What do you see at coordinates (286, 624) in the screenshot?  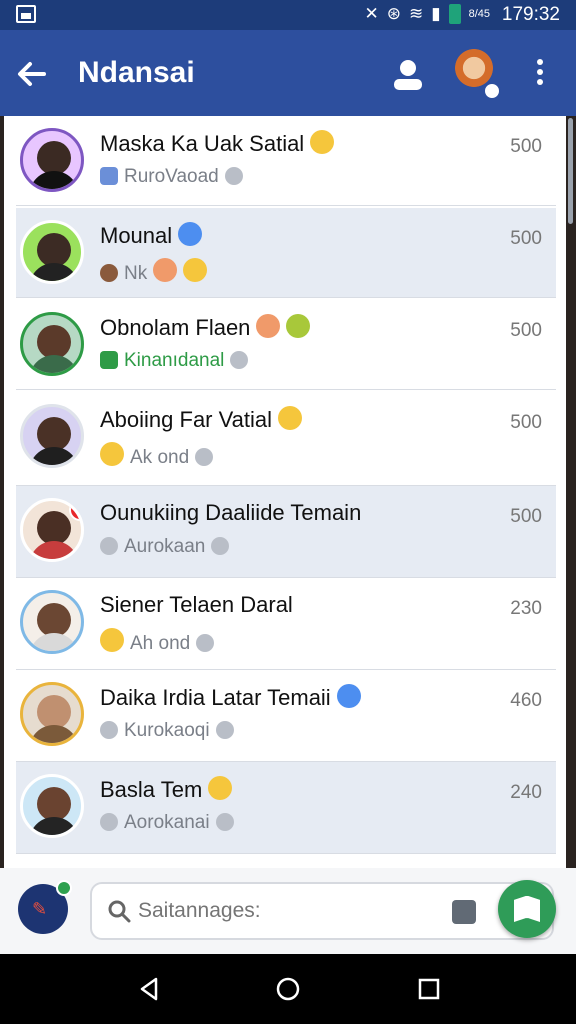 I see `list-item: Siener Telaen Daral Ah ond 230` at bounding box center [286, 624].